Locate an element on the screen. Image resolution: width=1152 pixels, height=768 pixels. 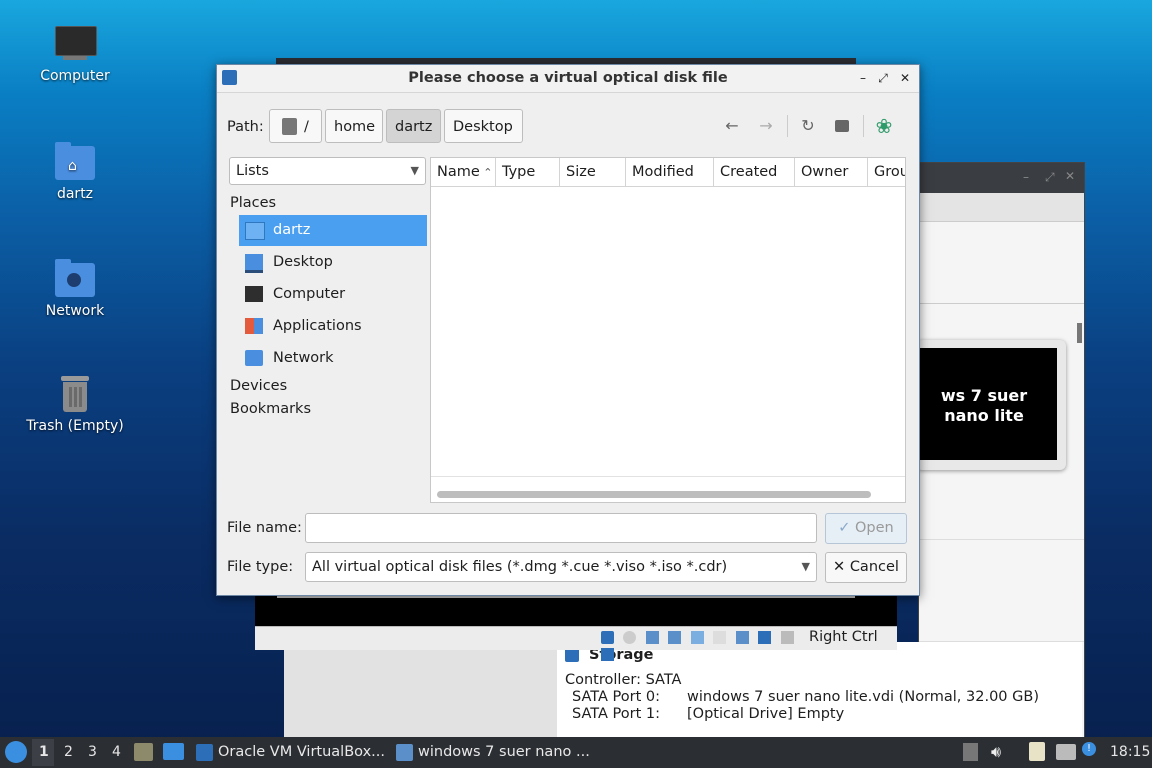
path-button-desktop: Desktop is located at coordinates (483, 126).